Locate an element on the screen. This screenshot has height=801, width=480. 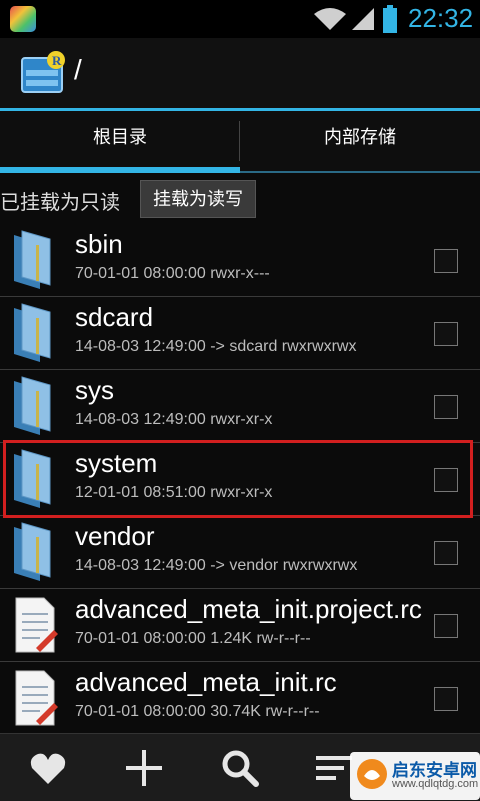
file-meta: 70-01-01 08:00:00 rwxr-x--- is located at coordinates (172, 273).